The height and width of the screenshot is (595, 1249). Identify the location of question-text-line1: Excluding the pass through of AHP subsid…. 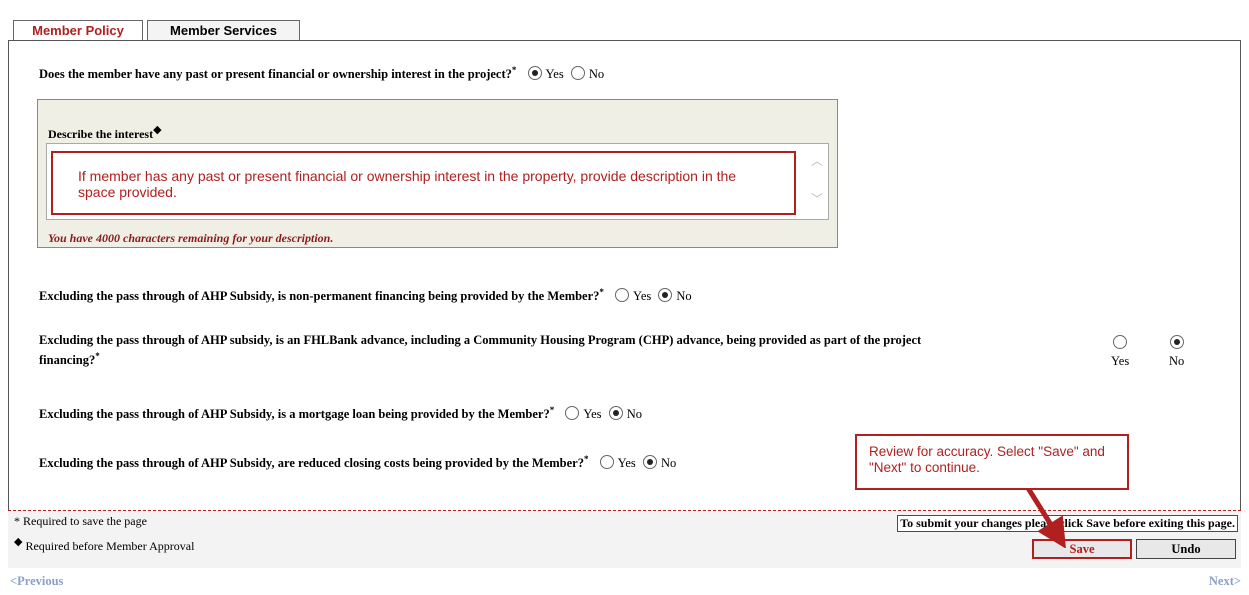
(480, 340).